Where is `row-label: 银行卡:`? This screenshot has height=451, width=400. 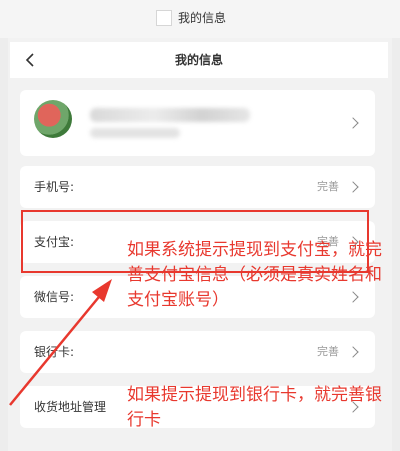 row-label: 银行卡: is located at coordinates (54, 352).